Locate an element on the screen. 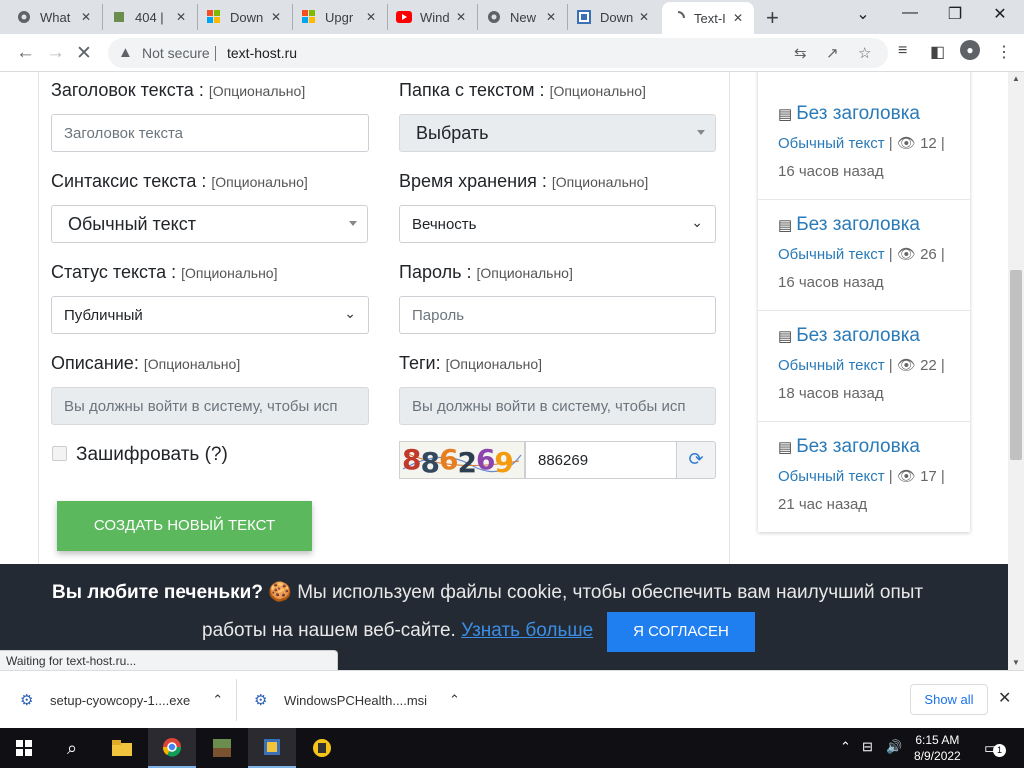  page-scrollbar: ▲ ▼ is located at coordinates (1016, 371).